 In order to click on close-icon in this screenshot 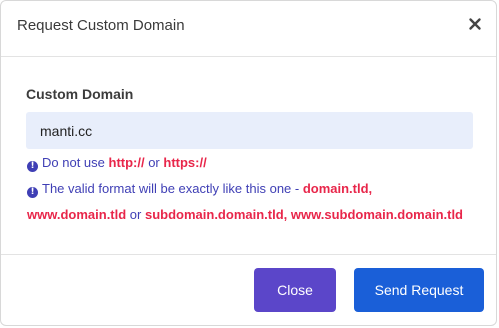, I will do `click(475, 24)`.